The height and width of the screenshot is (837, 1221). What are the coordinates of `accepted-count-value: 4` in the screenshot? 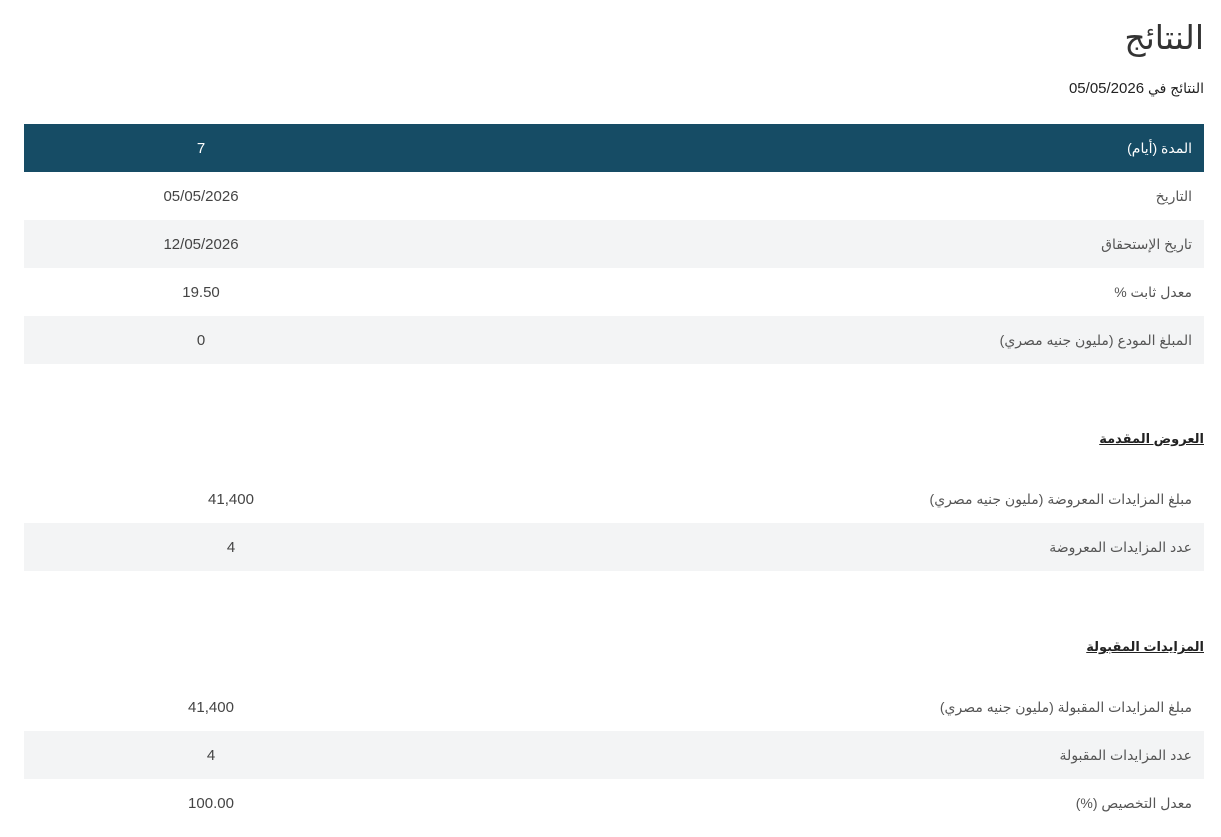 It's located at (211, 755).